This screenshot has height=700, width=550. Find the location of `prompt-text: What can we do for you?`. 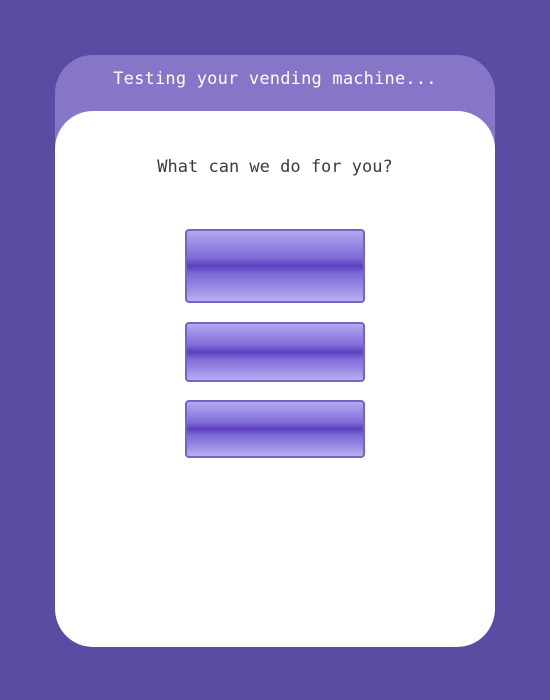

prompt-text: What can we do for you? is located at coordinates (275, 167).